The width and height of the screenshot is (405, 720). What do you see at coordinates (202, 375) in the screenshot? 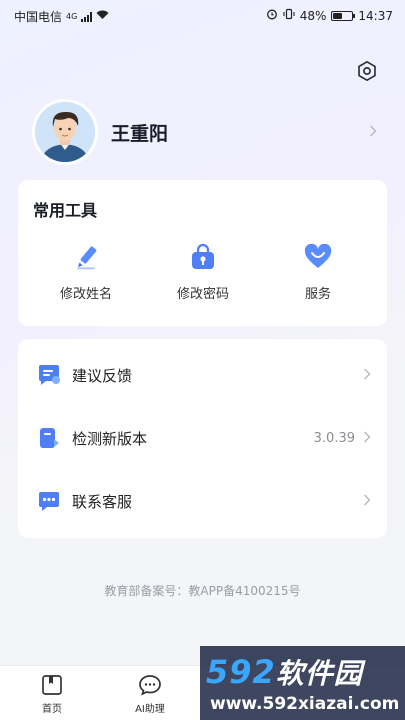
I see `menu-item-feedback: 建议反馈` at bounding box center [202, 375].